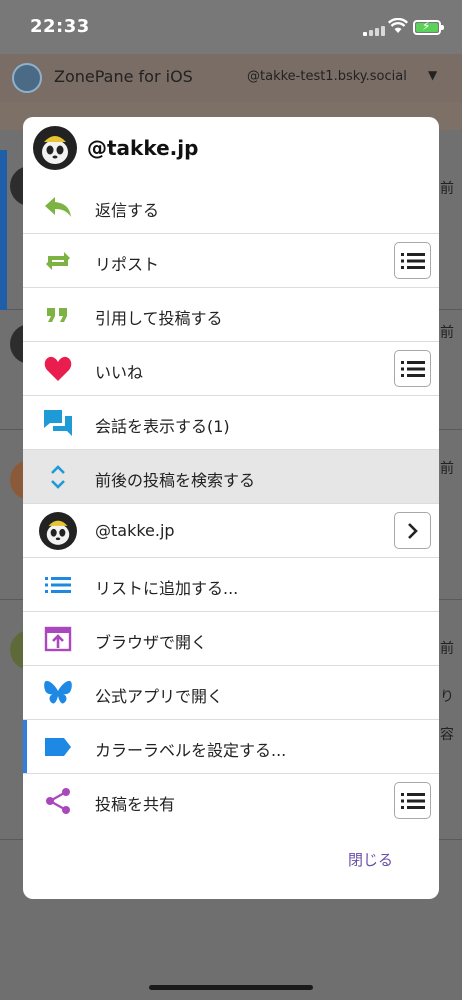 This screenshot has height=1000, width=462. I want to click on menu-item-open-browser: ブラウザで開く, so click(231, 639).